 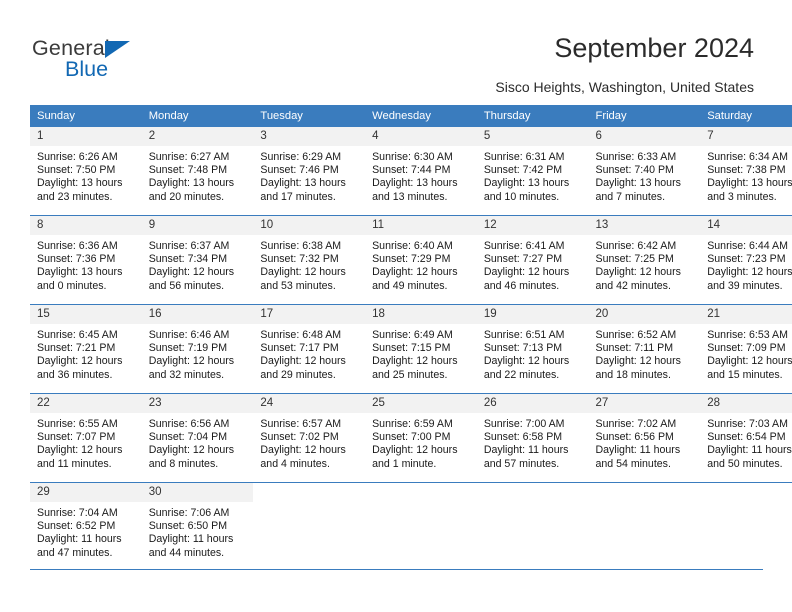 What do you see at coordinates (189, 513) in the screenshot?
I see `day-sunrise-text: Sunrise: 7:06 AM` at bounding box center [189, 513].